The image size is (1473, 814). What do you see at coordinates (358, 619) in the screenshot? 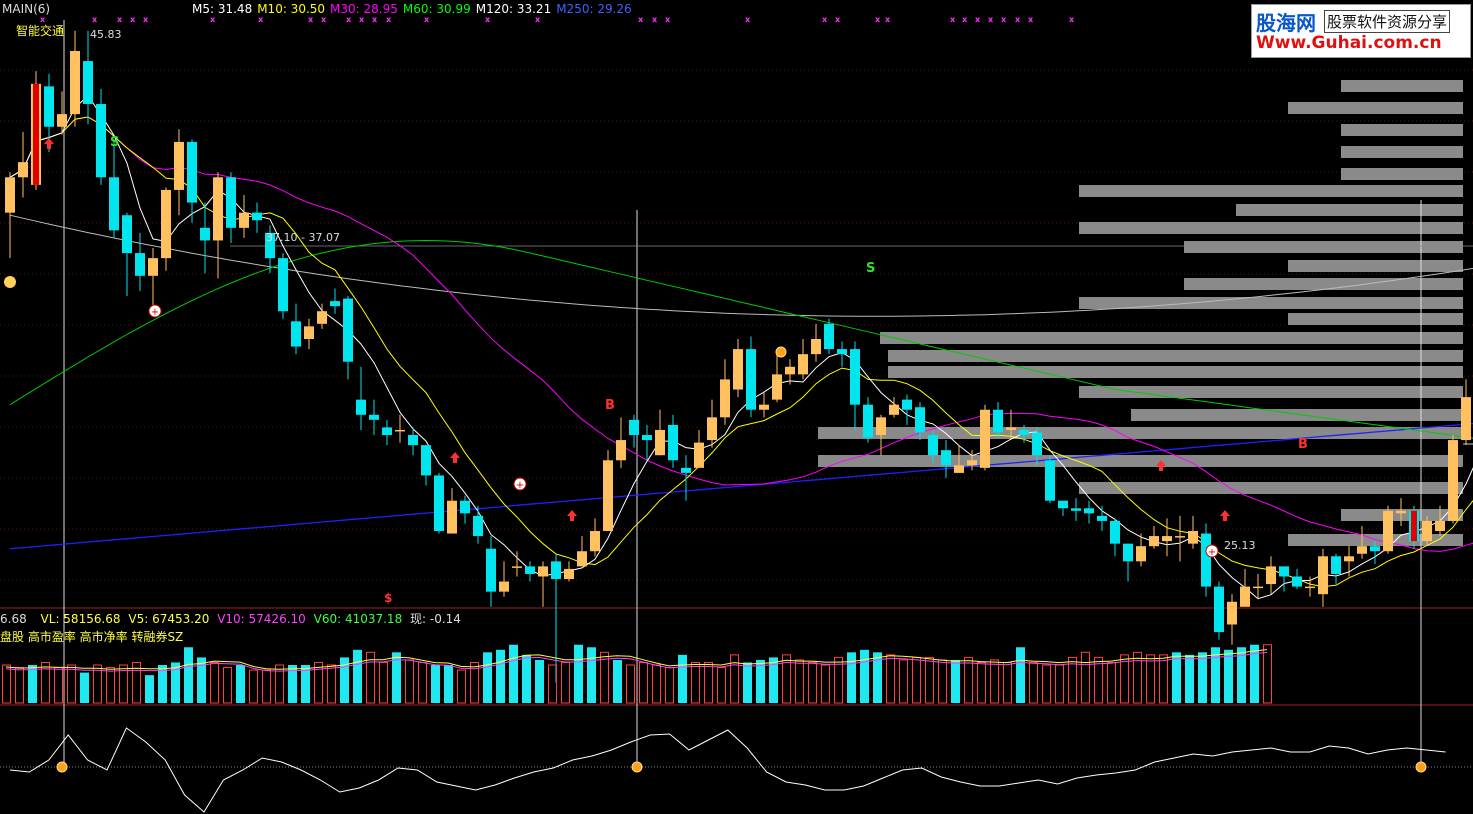
I see `volume-v60: V60: 41037.18` at bounding box center [358, 619].